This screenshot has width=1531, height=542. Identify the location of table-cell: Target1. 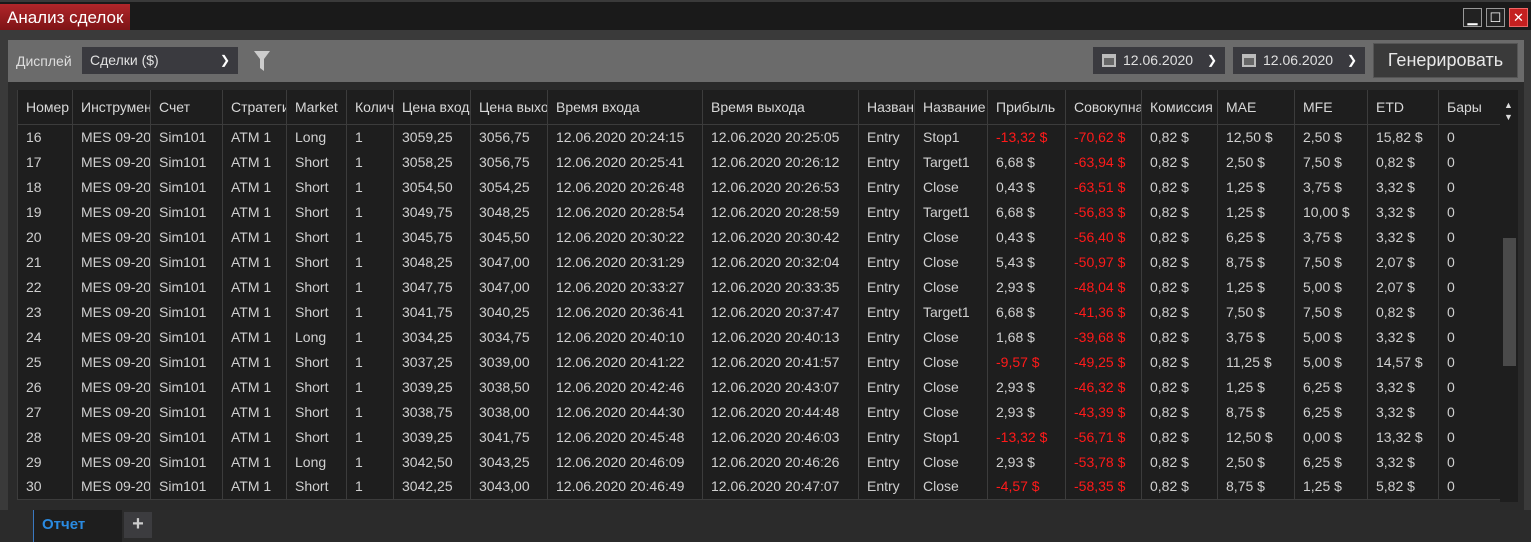
(951, 161).